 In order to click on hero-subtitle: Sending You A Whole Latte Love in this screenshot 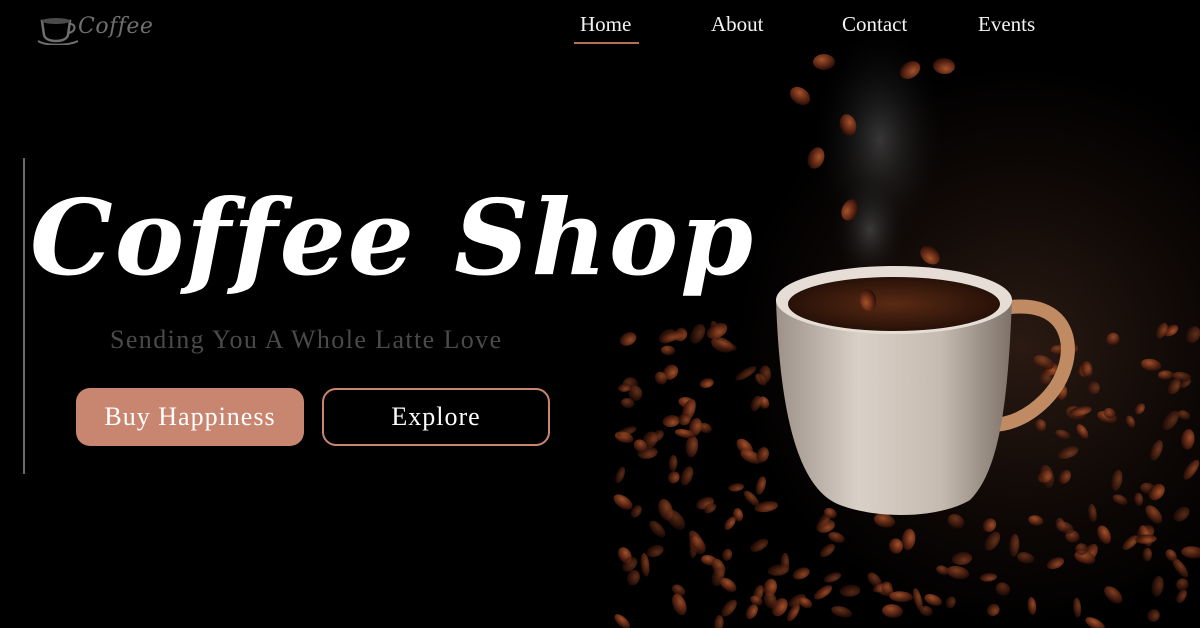, I will do `click(306, 339)`.